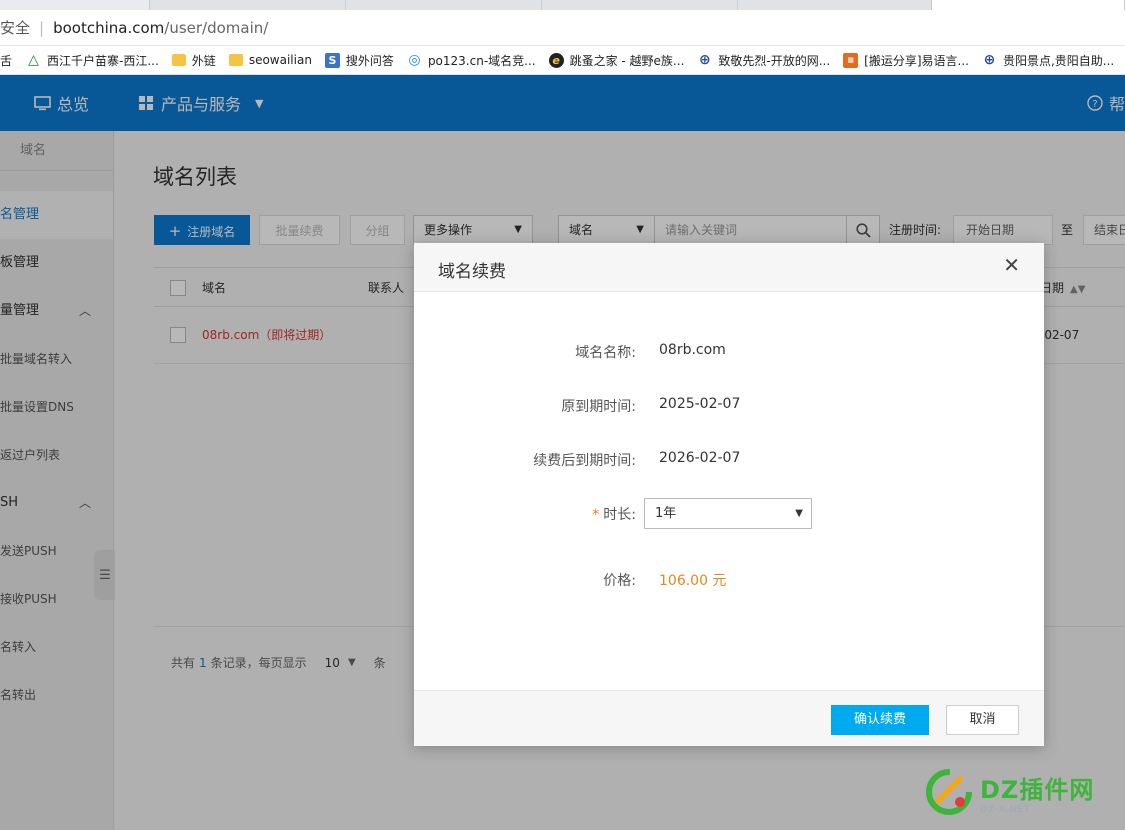 Image resolution: width=1125 pixels, height=830 pixels. I want to click on duration-value: 1年, so click(666, 513).